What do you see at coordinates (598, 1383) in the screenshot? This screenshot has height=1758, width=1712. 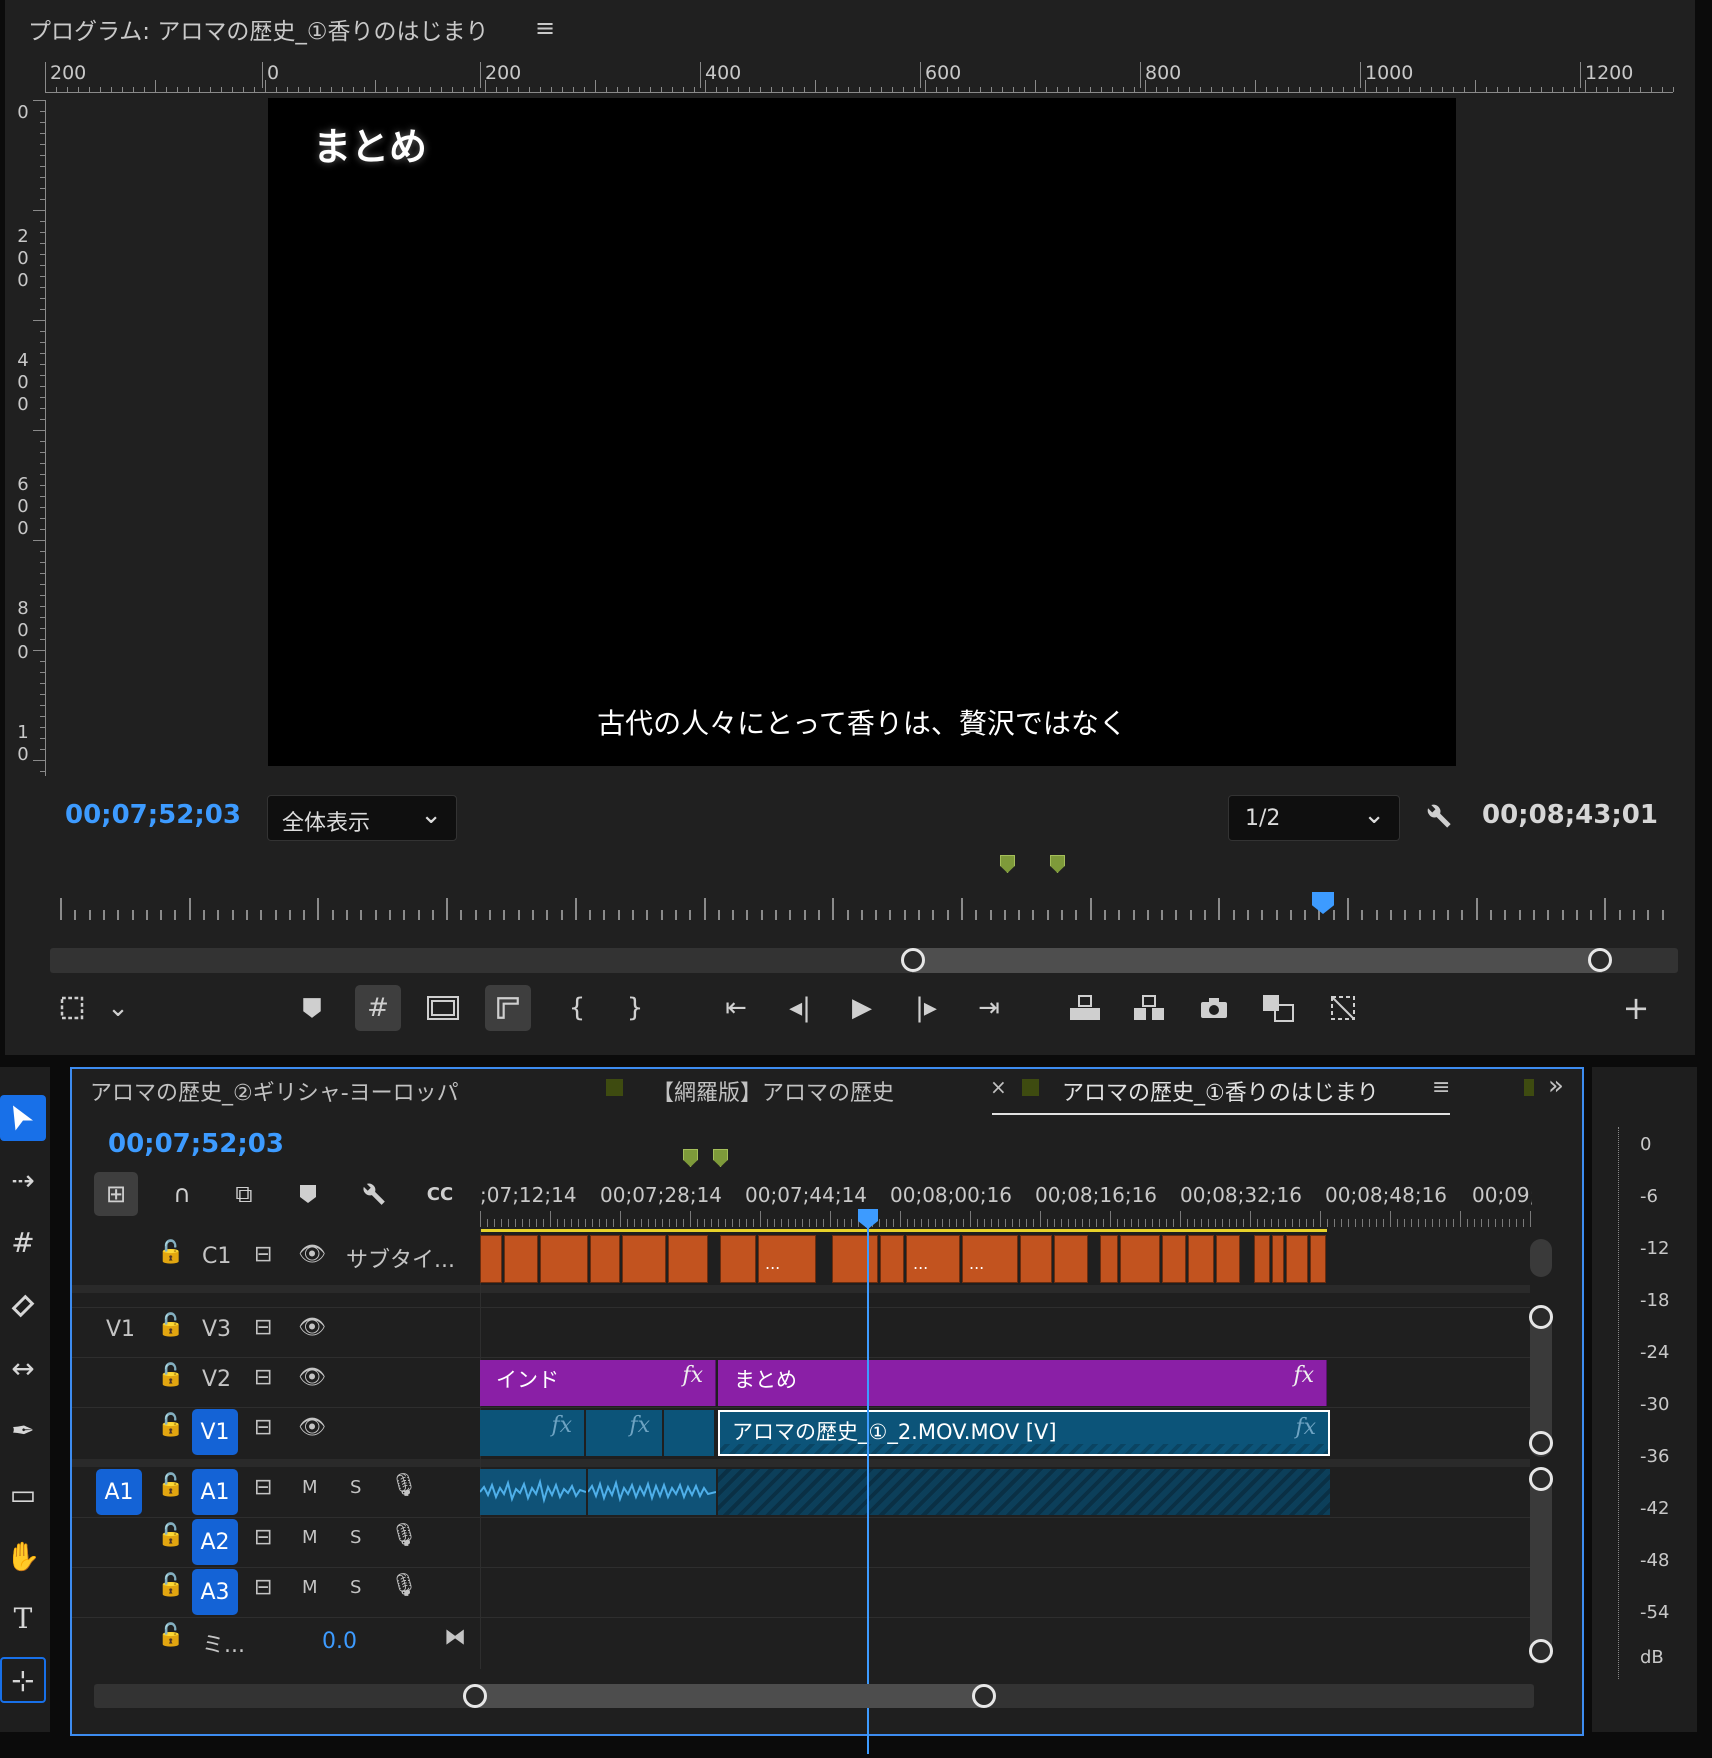 I see `graphic-clip-india: インド fx` at bounding box center [598, 1383].